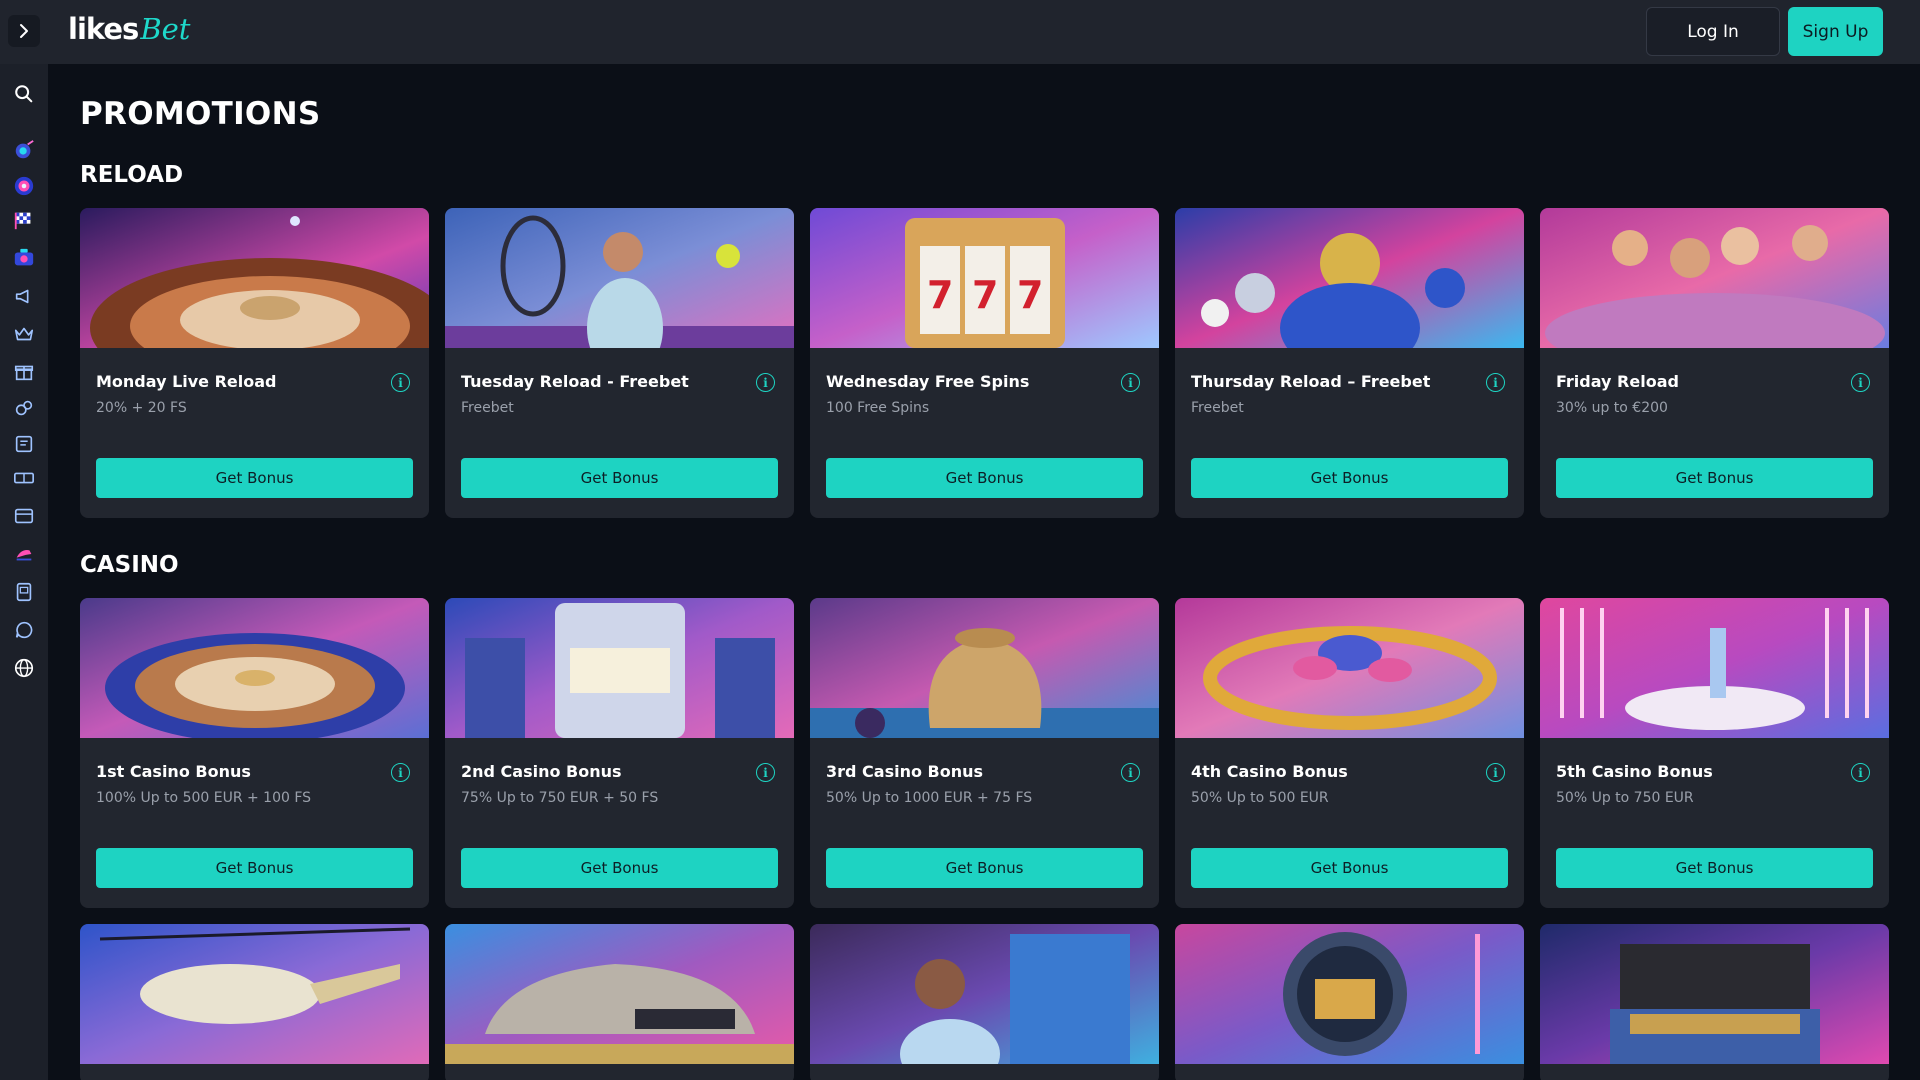  I want to click on promo-title: Wednesday Free Spins, so click(928, 381).